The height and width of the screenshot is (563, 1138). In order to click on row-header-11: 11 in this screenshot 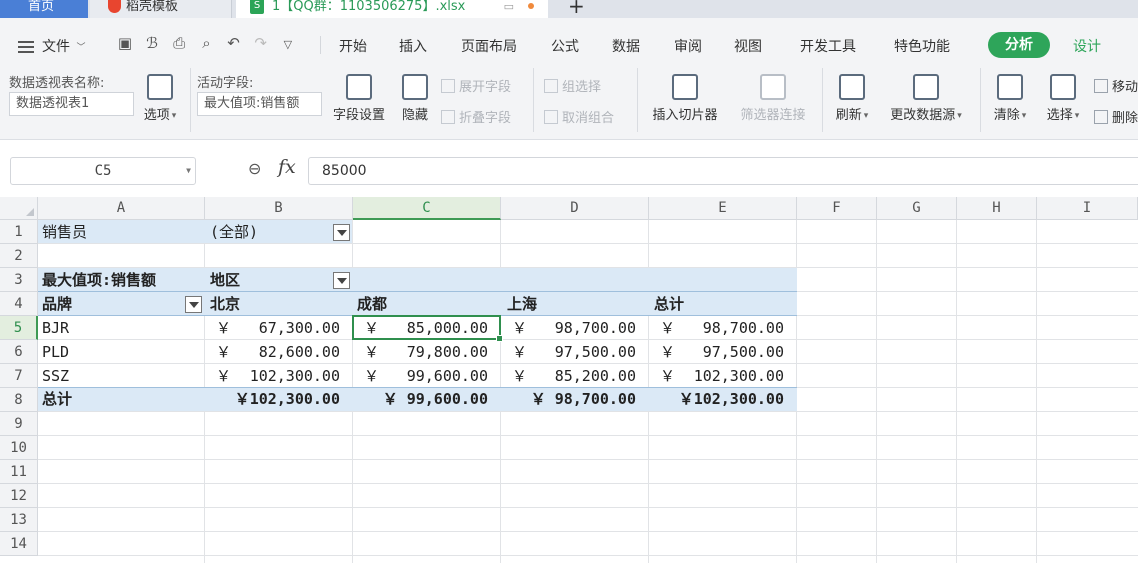, I will do `click(19, 472)`.